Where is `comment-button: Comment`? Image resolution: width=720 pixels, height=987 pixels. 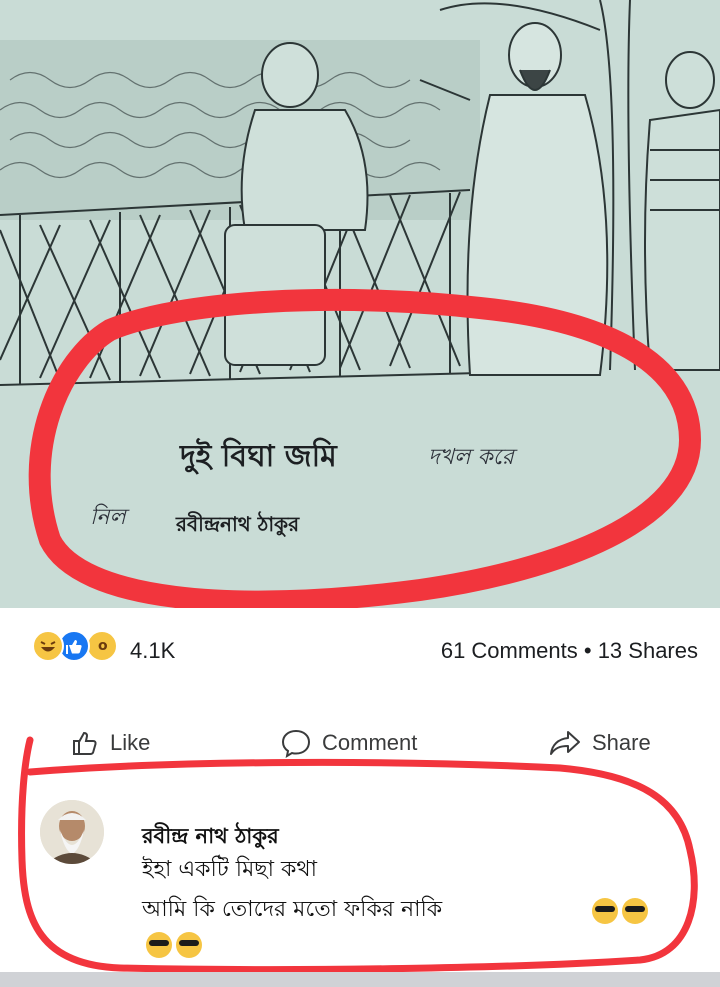 comment-button: Comment is located at coordinates (348, 743).